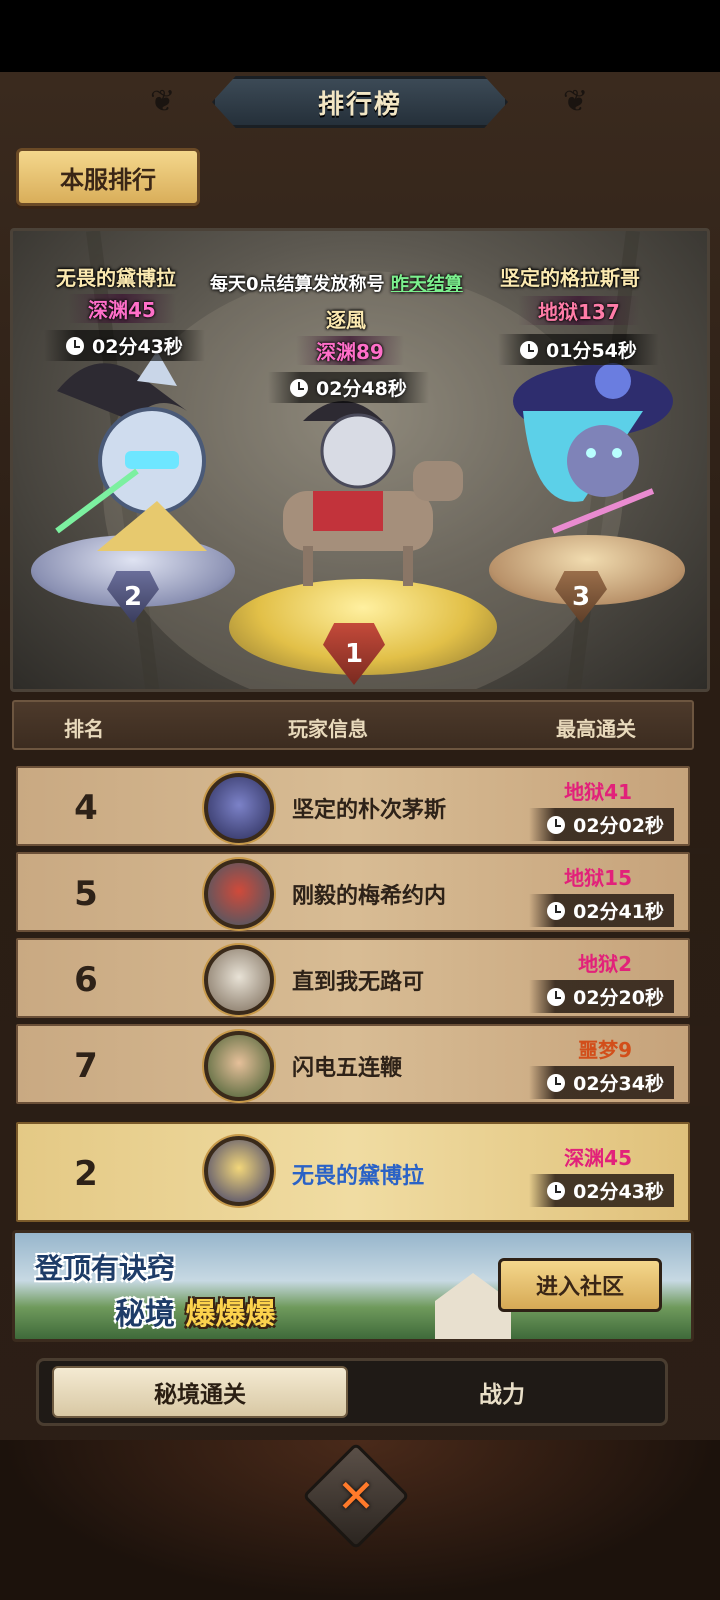 This screenshot has width=720, height=1600. Describe the element at coordinates (360, 1113) in the screenshot. I see `row-divider` at that location.